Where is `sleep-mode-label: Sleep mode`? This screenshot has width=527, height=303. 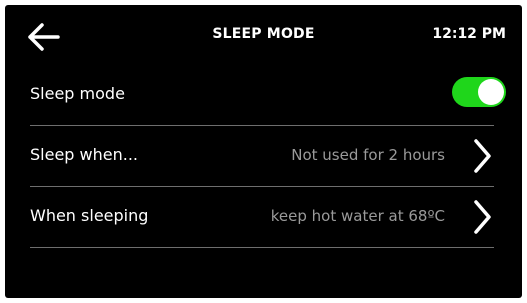
sleep-mode-label: Sleep mode is located at coordinates (77, 93).